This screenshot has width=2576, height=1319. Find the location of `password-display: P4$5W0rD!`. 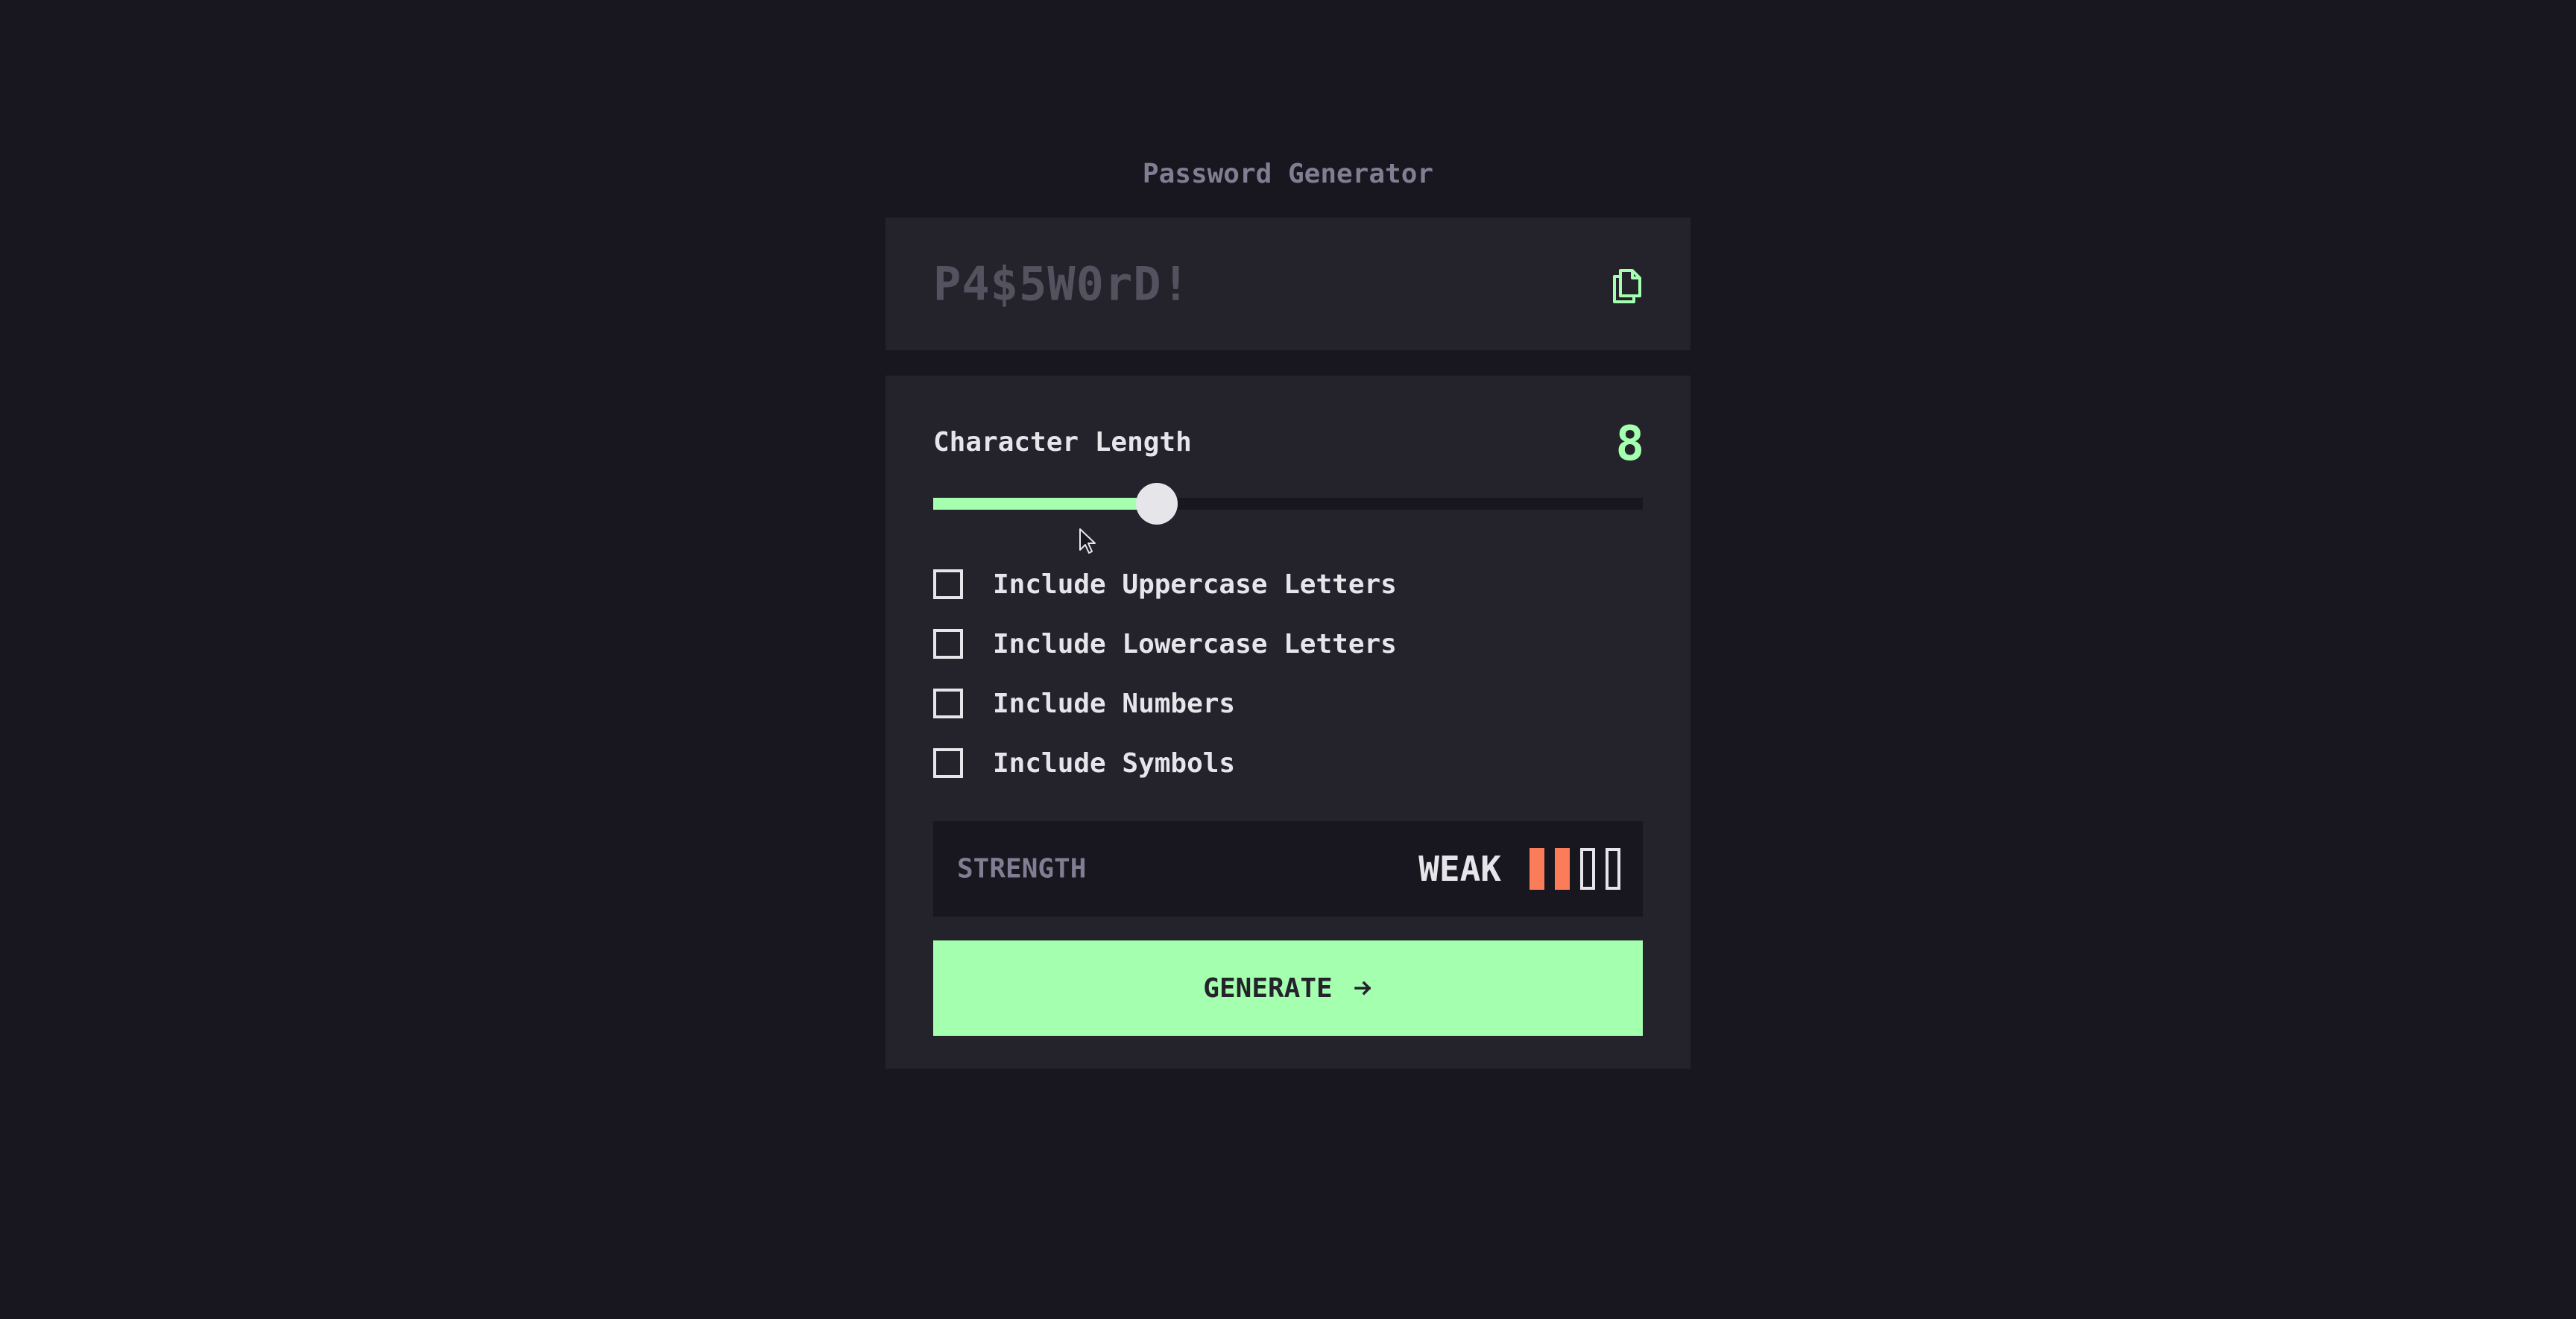

password-display: P4$5W0rD! is located at coordinates (1061, 284).